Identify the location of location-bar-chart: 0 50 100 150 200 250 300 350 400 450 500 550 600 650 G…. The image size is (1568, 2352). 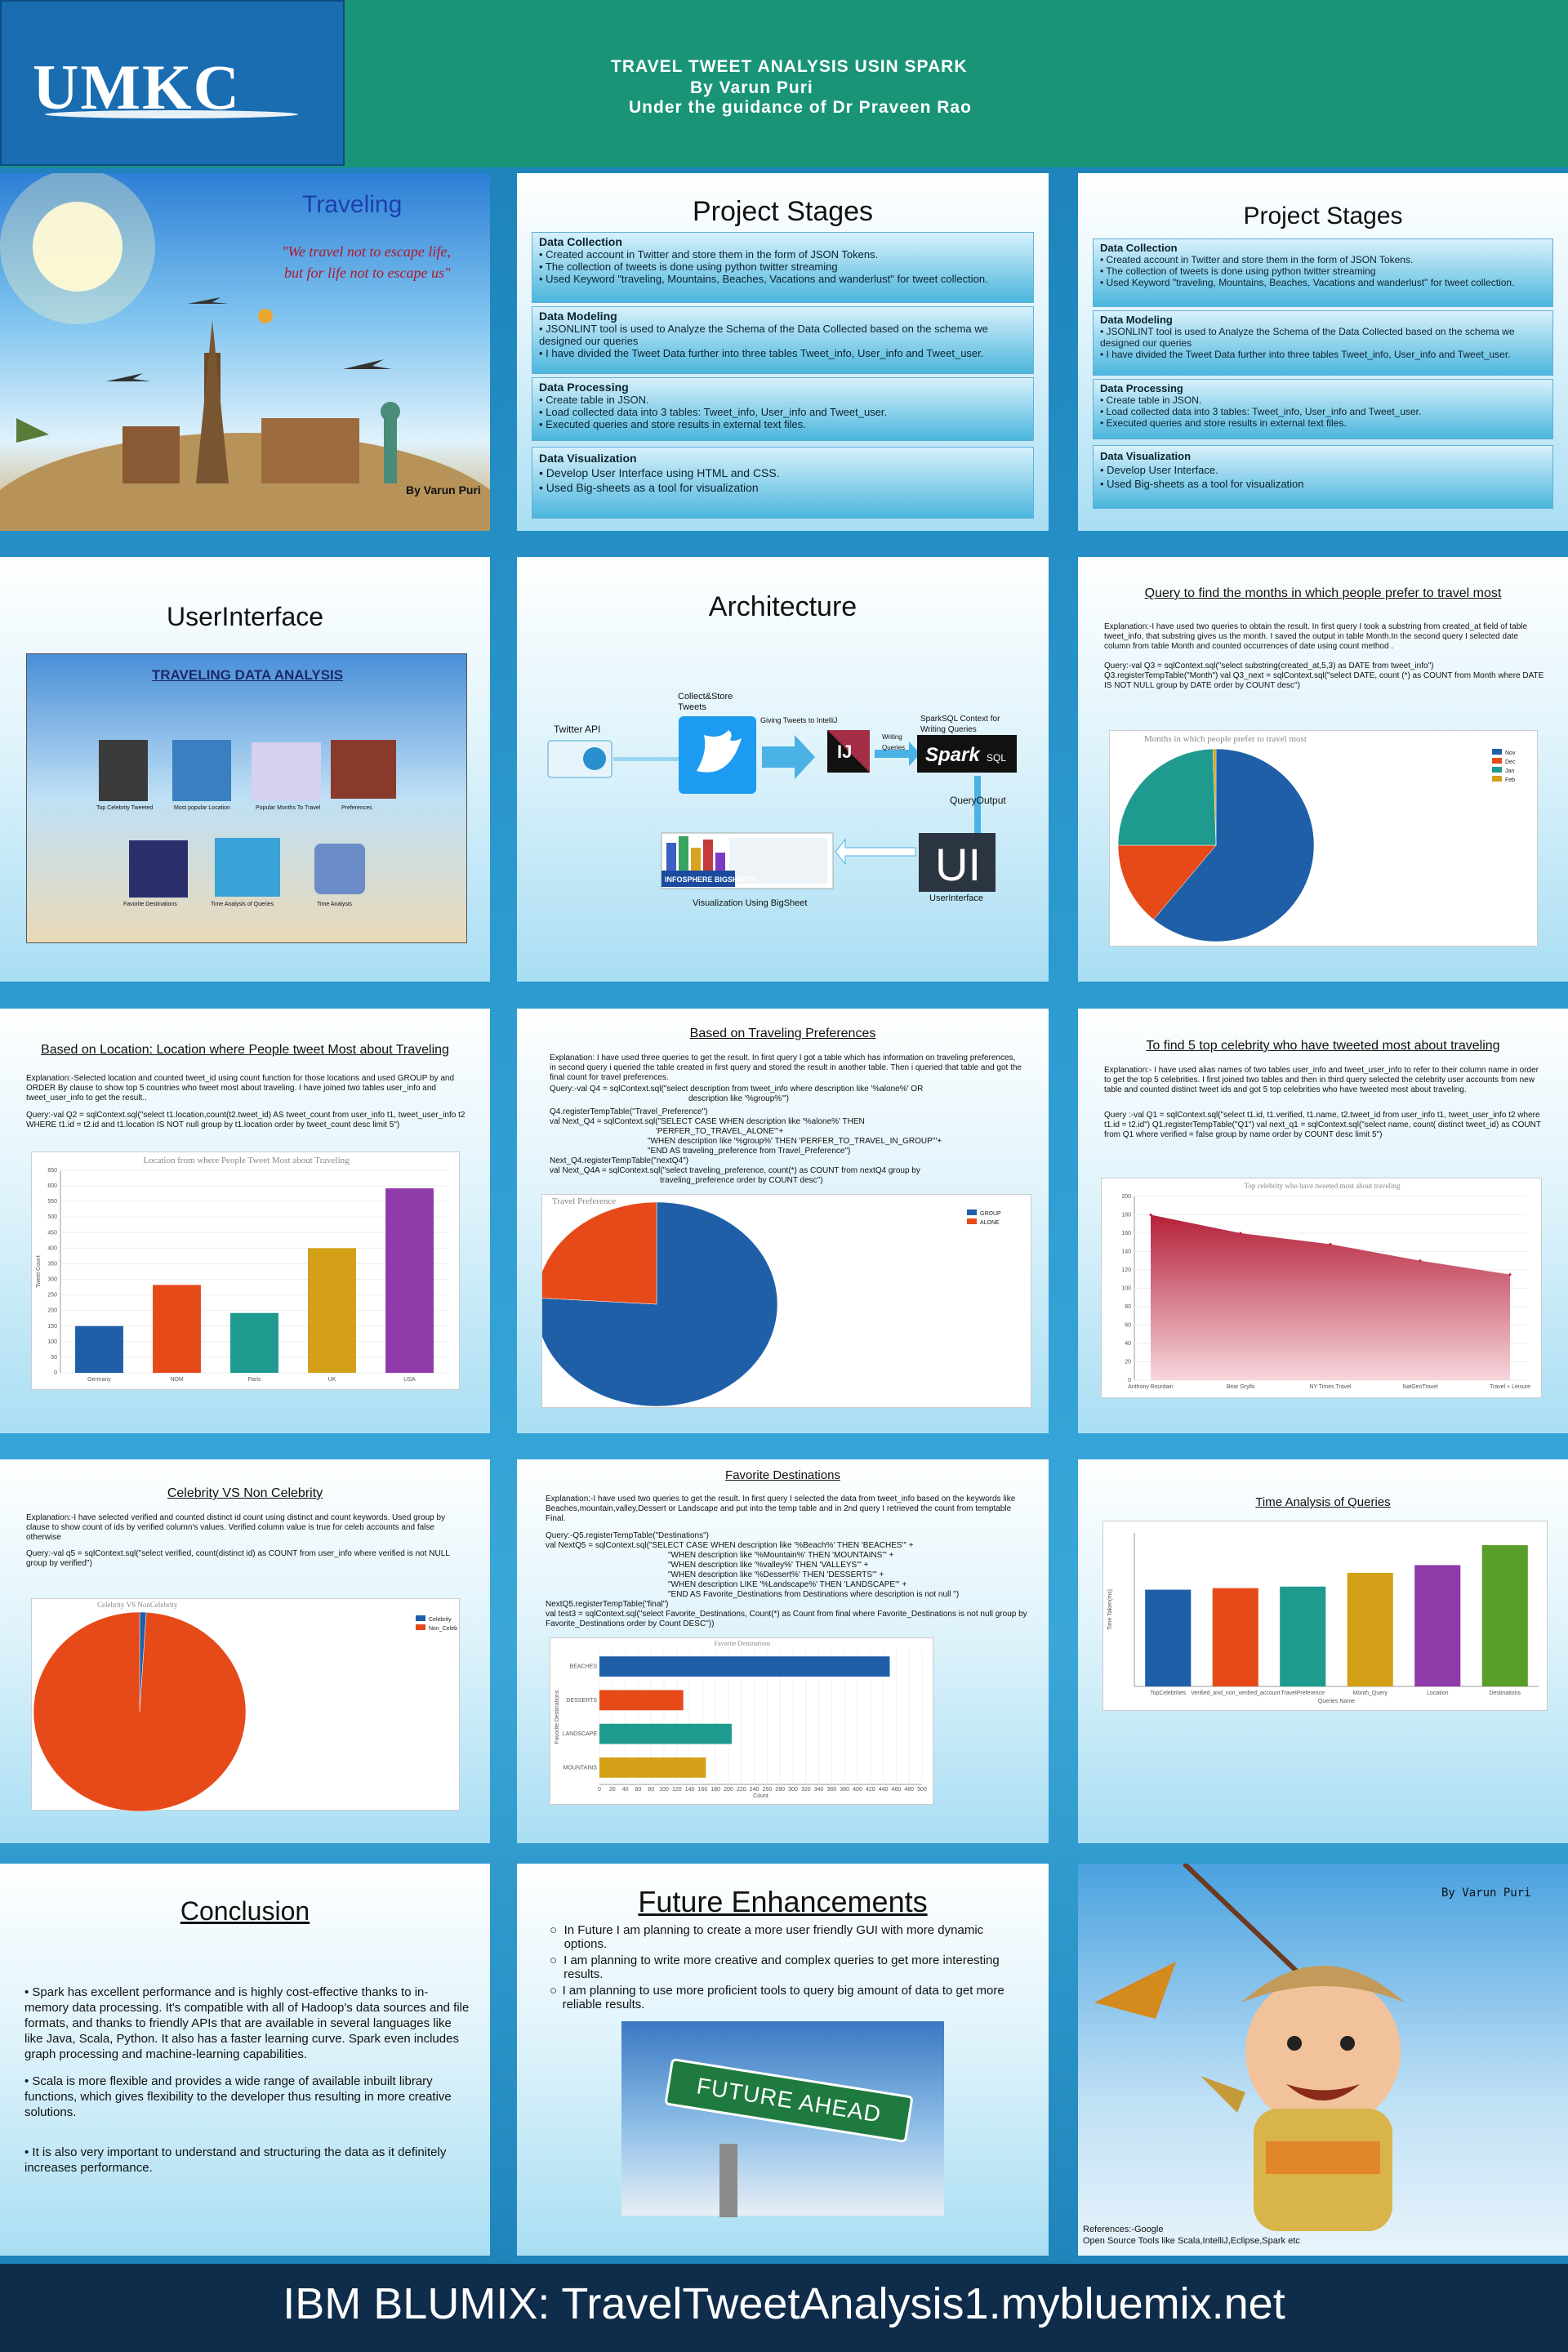
(242, 1275).